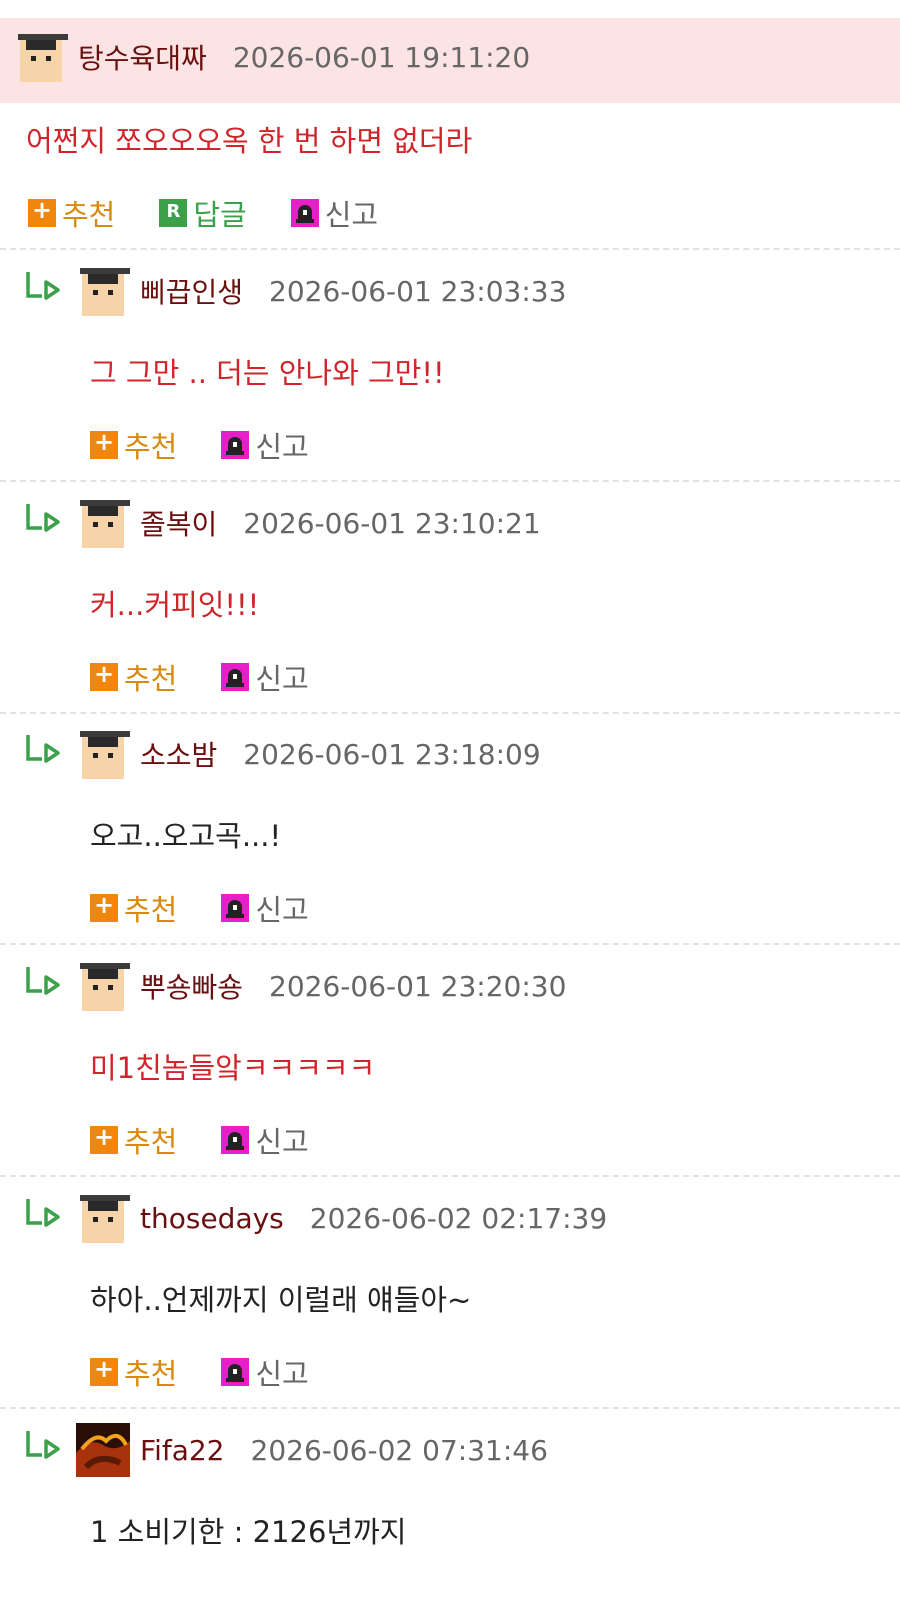 The height and width of the screenshot is (1611, 900). Describe the element at coordinates (281, 1300) in the screenshot. I see `comment-text: 하아..언제까지 이럴래 얘들아~` at that location.